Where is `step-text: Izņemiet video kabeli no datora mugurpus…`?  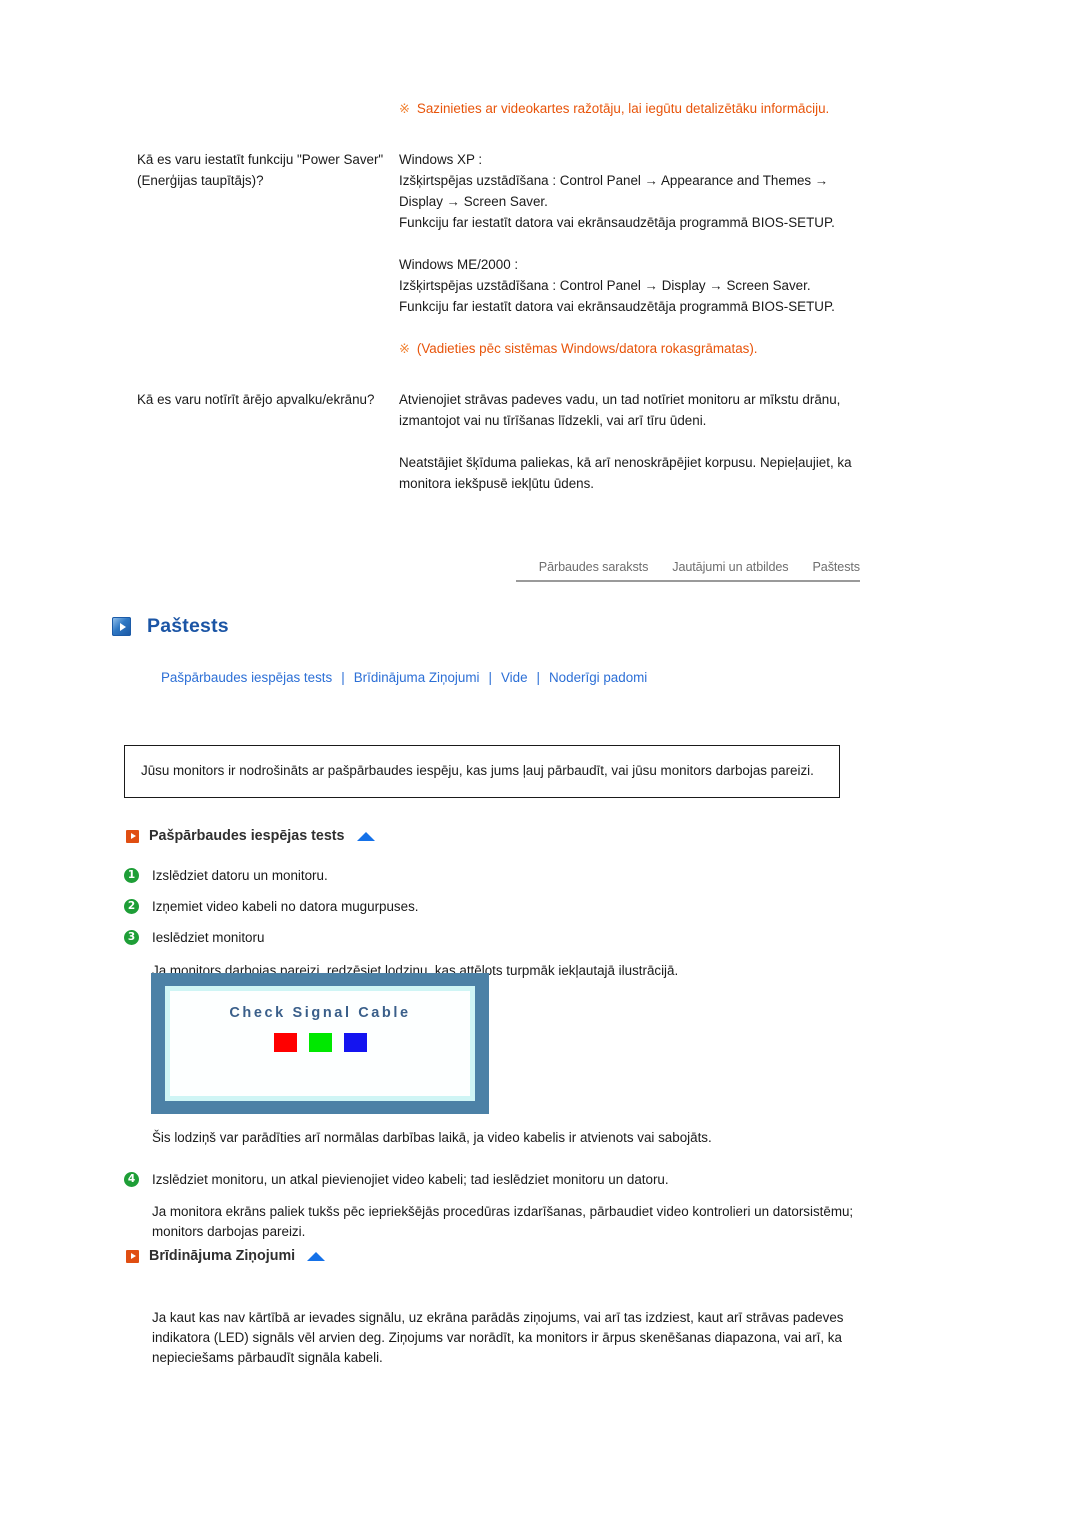 step-text: Izņemiet video kabeli no datora mugurpus… is located at coordinates (285, 906).